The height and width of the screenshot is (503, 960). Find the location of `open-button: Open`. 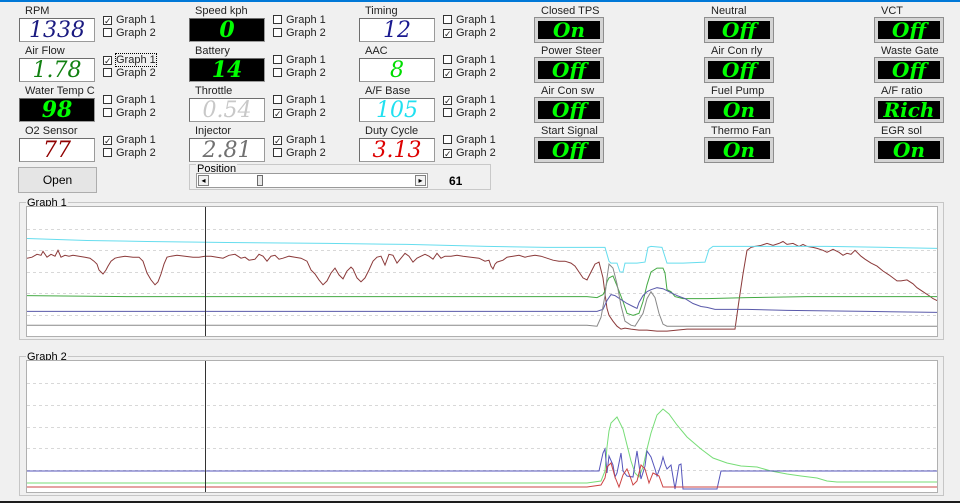

open-button: Open is located at coordinates (57, 180).